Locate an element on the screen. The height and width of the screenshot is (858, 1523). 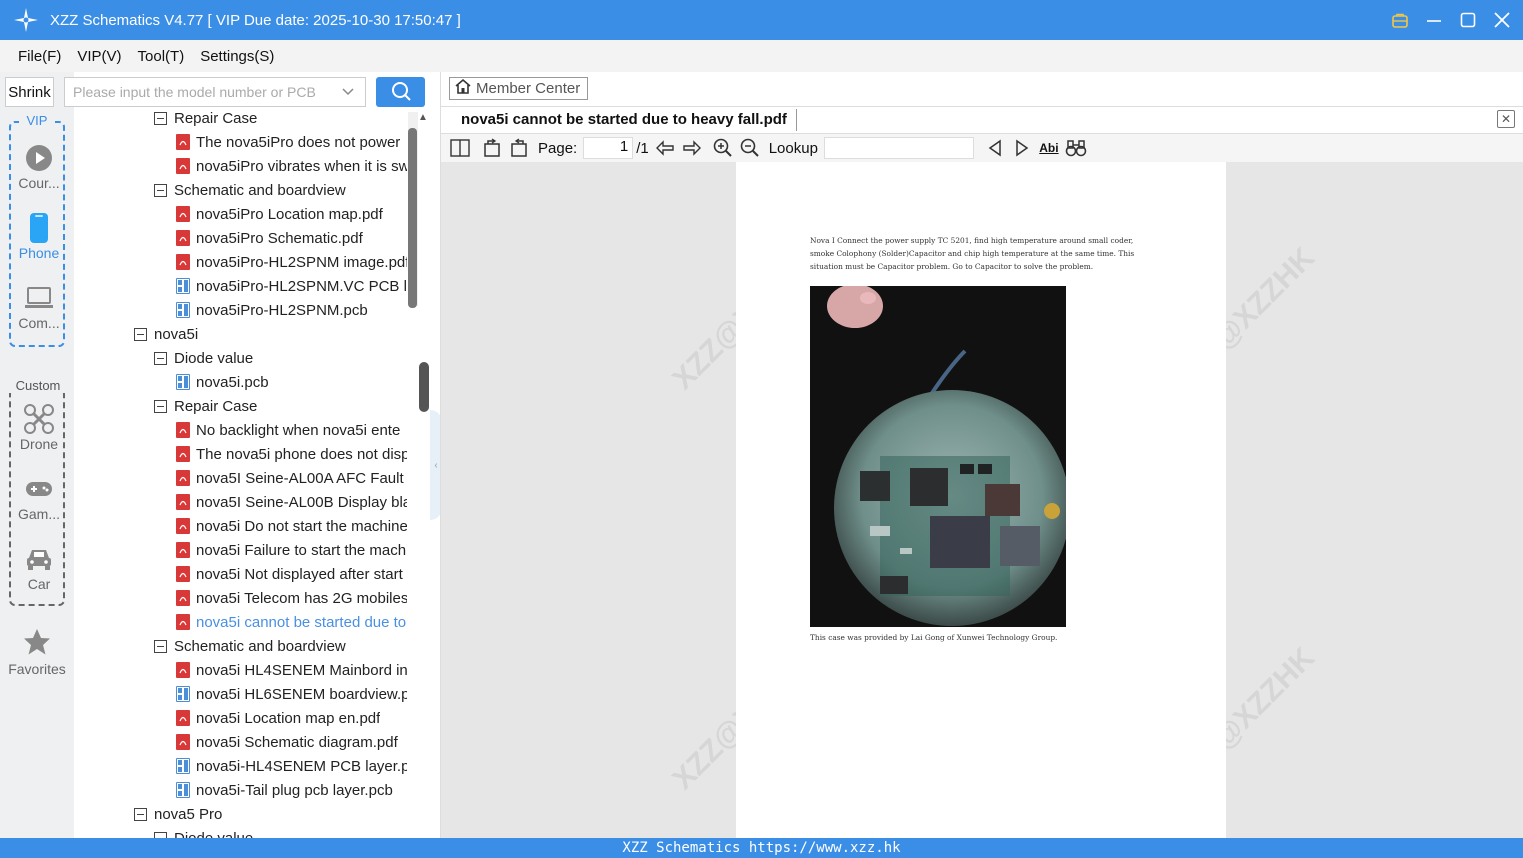
tree-file: nova5i cannot be started due to is located at coordinates (291, 622).